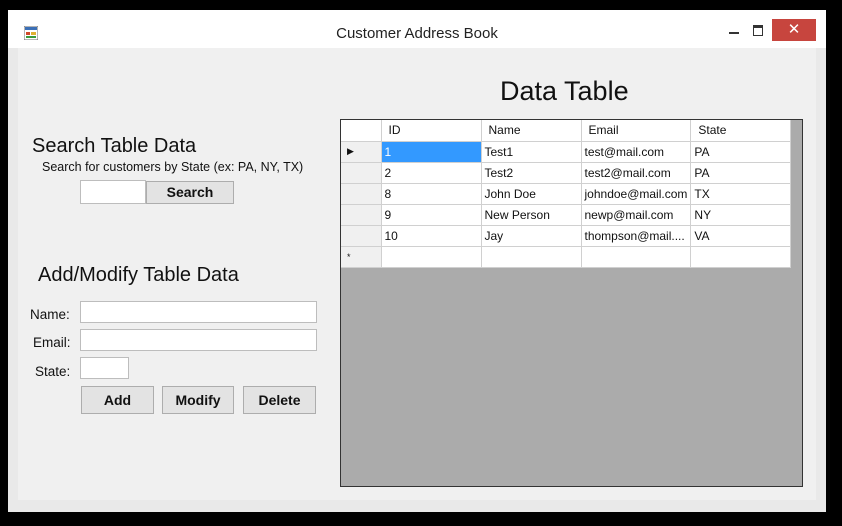  I want to click on minimize-button, so click(734, 30).